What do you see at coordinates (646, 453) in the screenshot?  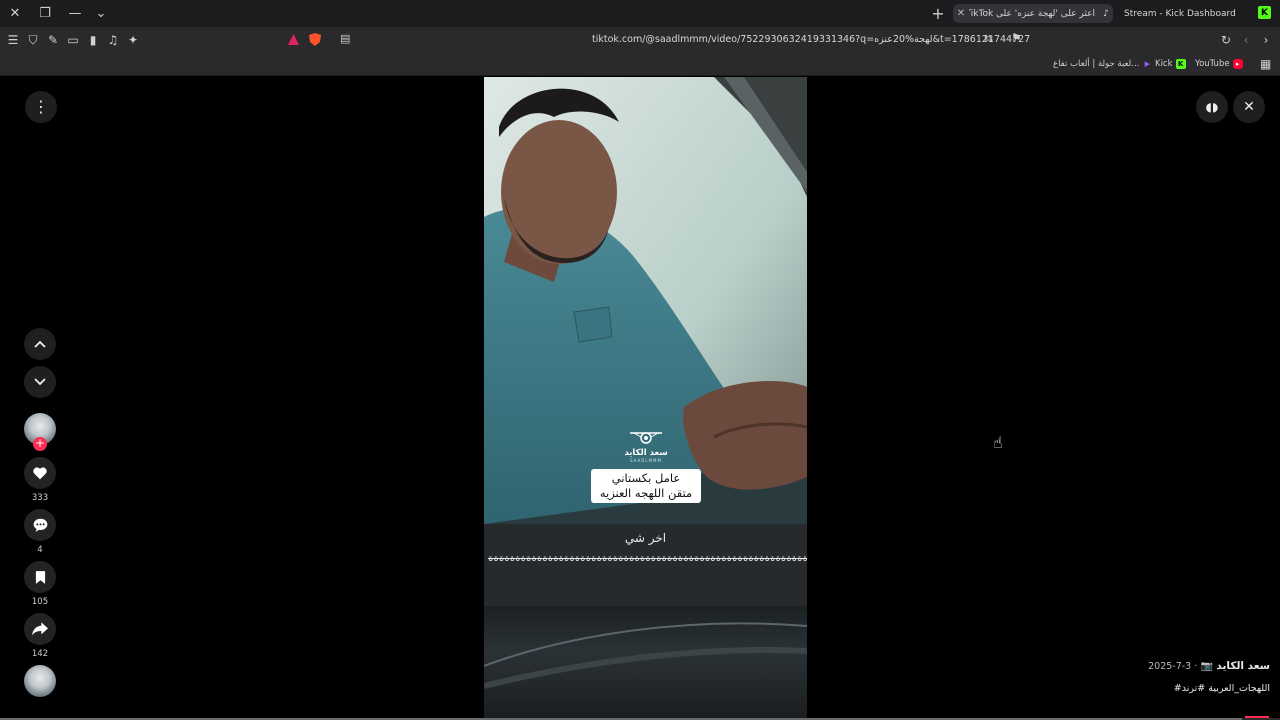 I see `watermark-name: سعد الكايد` at bounding box center [646, 453].